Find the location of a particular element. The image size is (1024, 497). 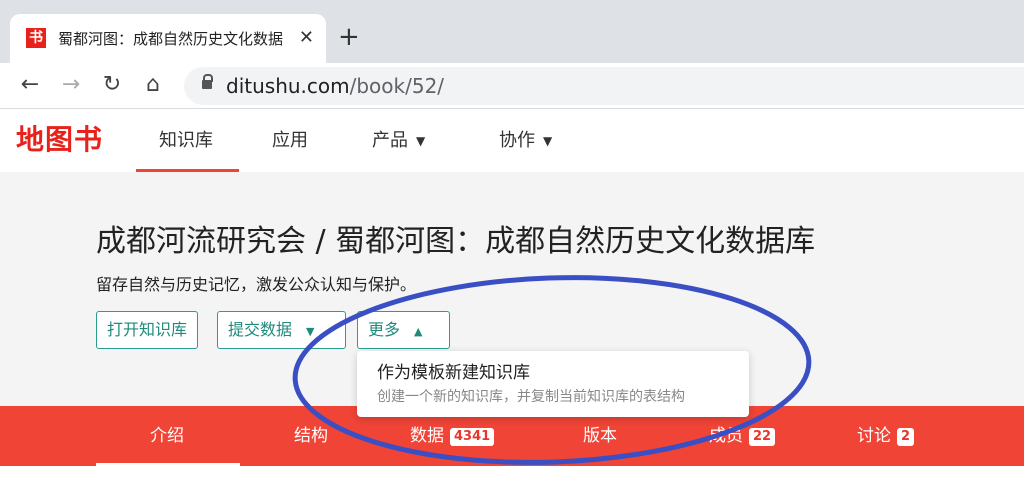

button-label: 更多 is located at coordinates (384, 329).